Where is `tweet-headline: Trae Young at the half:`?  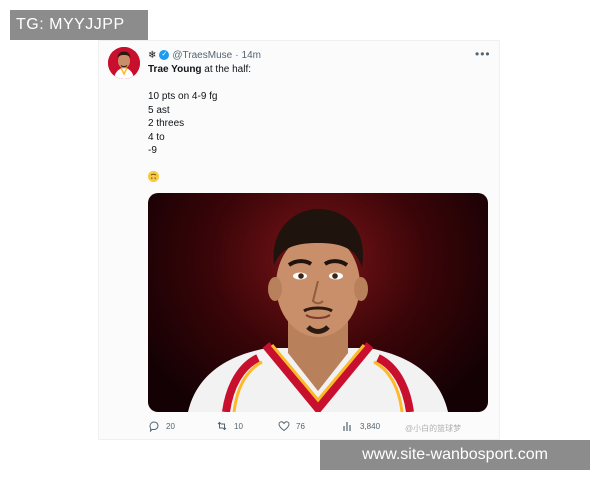
tweet-headline: Trae Young at the half: is located at coordinates (199, 70).